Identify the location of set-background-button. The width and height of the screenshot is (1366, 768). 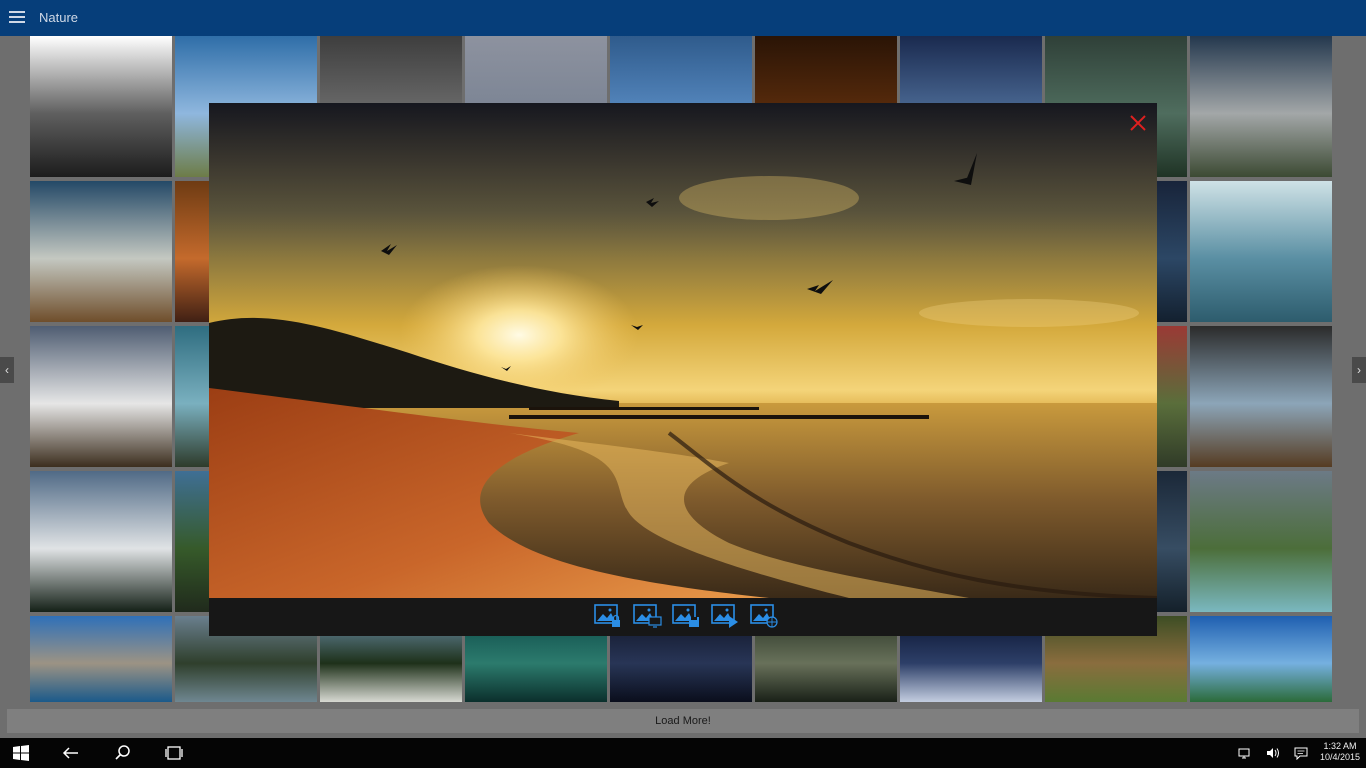
(648, 617).